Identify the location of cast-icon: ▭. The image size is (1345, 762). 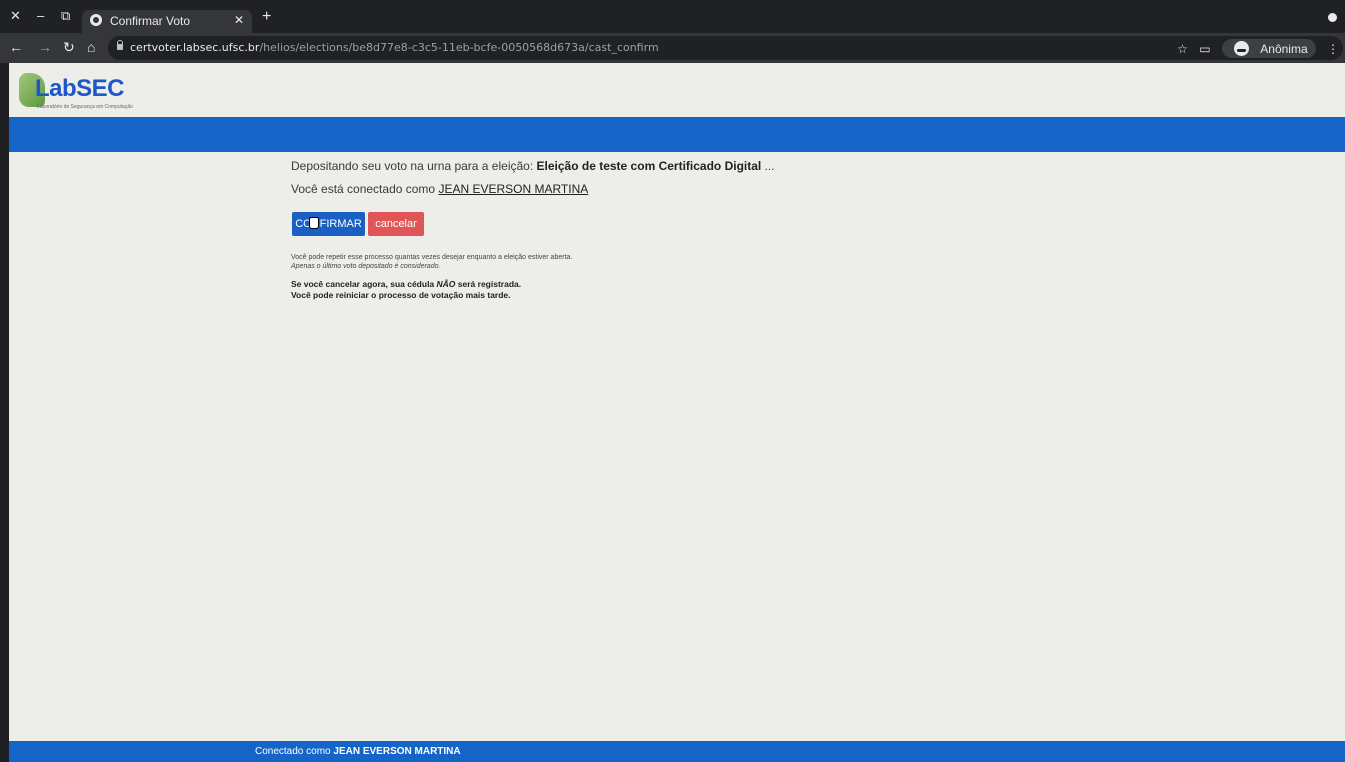
(1204, 49).